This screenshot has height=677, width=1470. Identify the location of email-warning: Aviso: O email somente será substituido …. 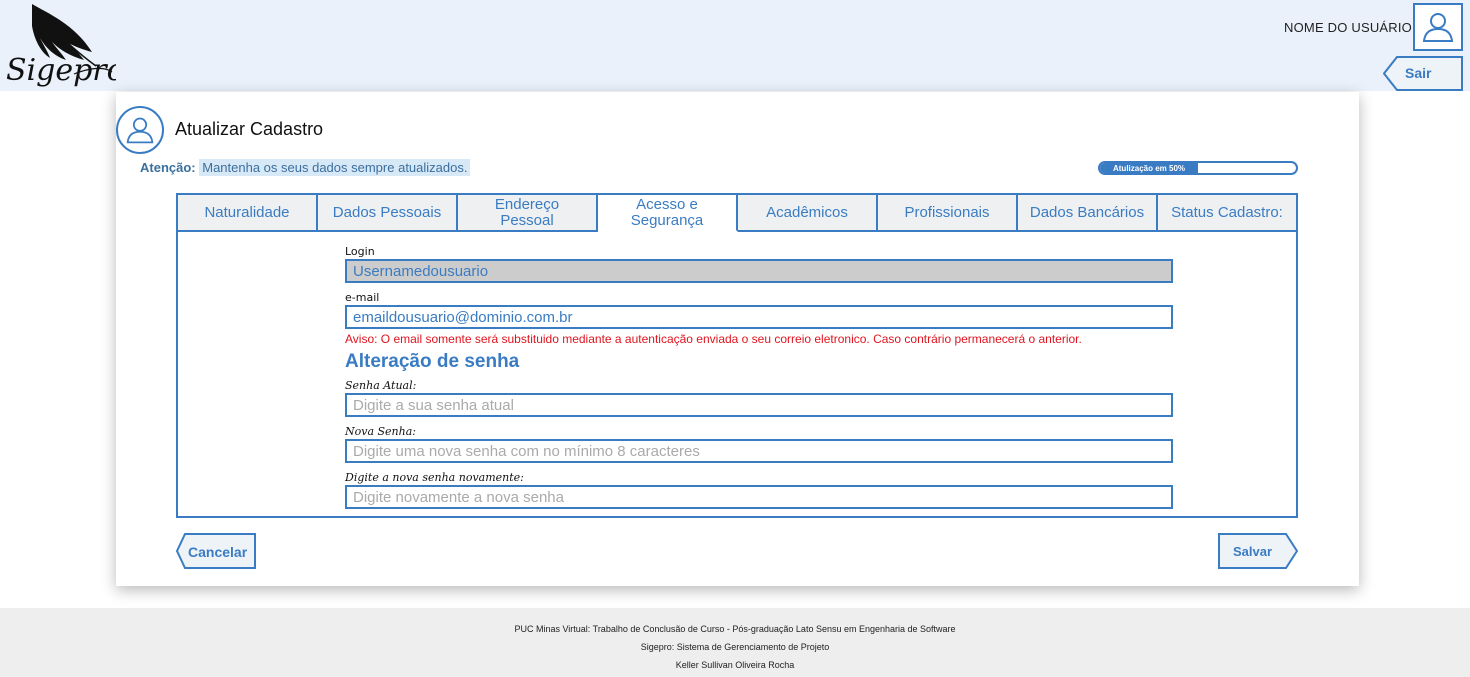
(713, 339).